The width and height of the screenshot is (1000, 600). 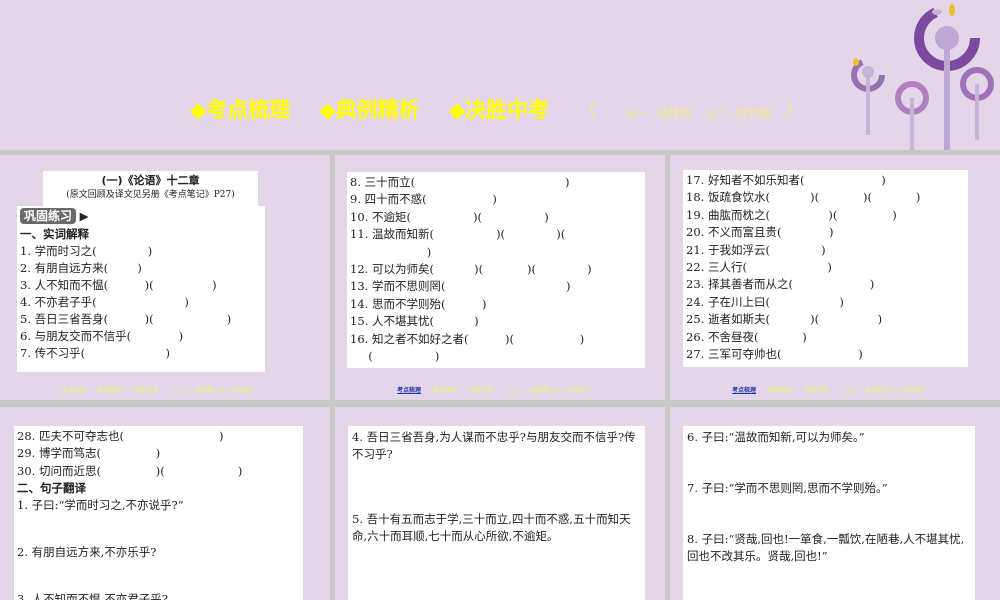 What do you see at coordinates (587, 111) in the screenshot?
I see `paren-open: （` at bounding box center [587, 111].